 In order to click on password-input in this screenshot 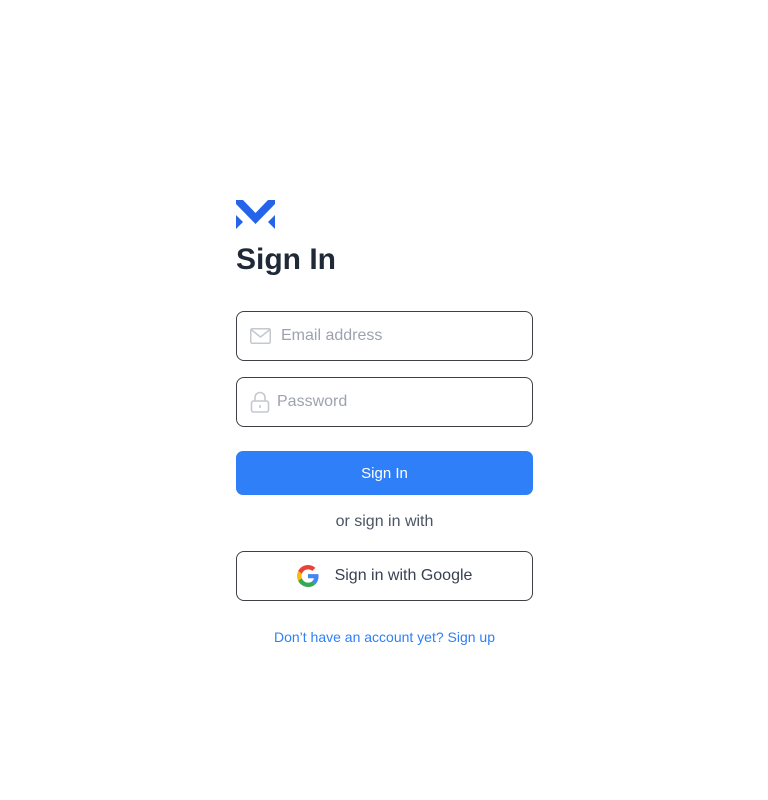, I will do `click(398, 402)`.